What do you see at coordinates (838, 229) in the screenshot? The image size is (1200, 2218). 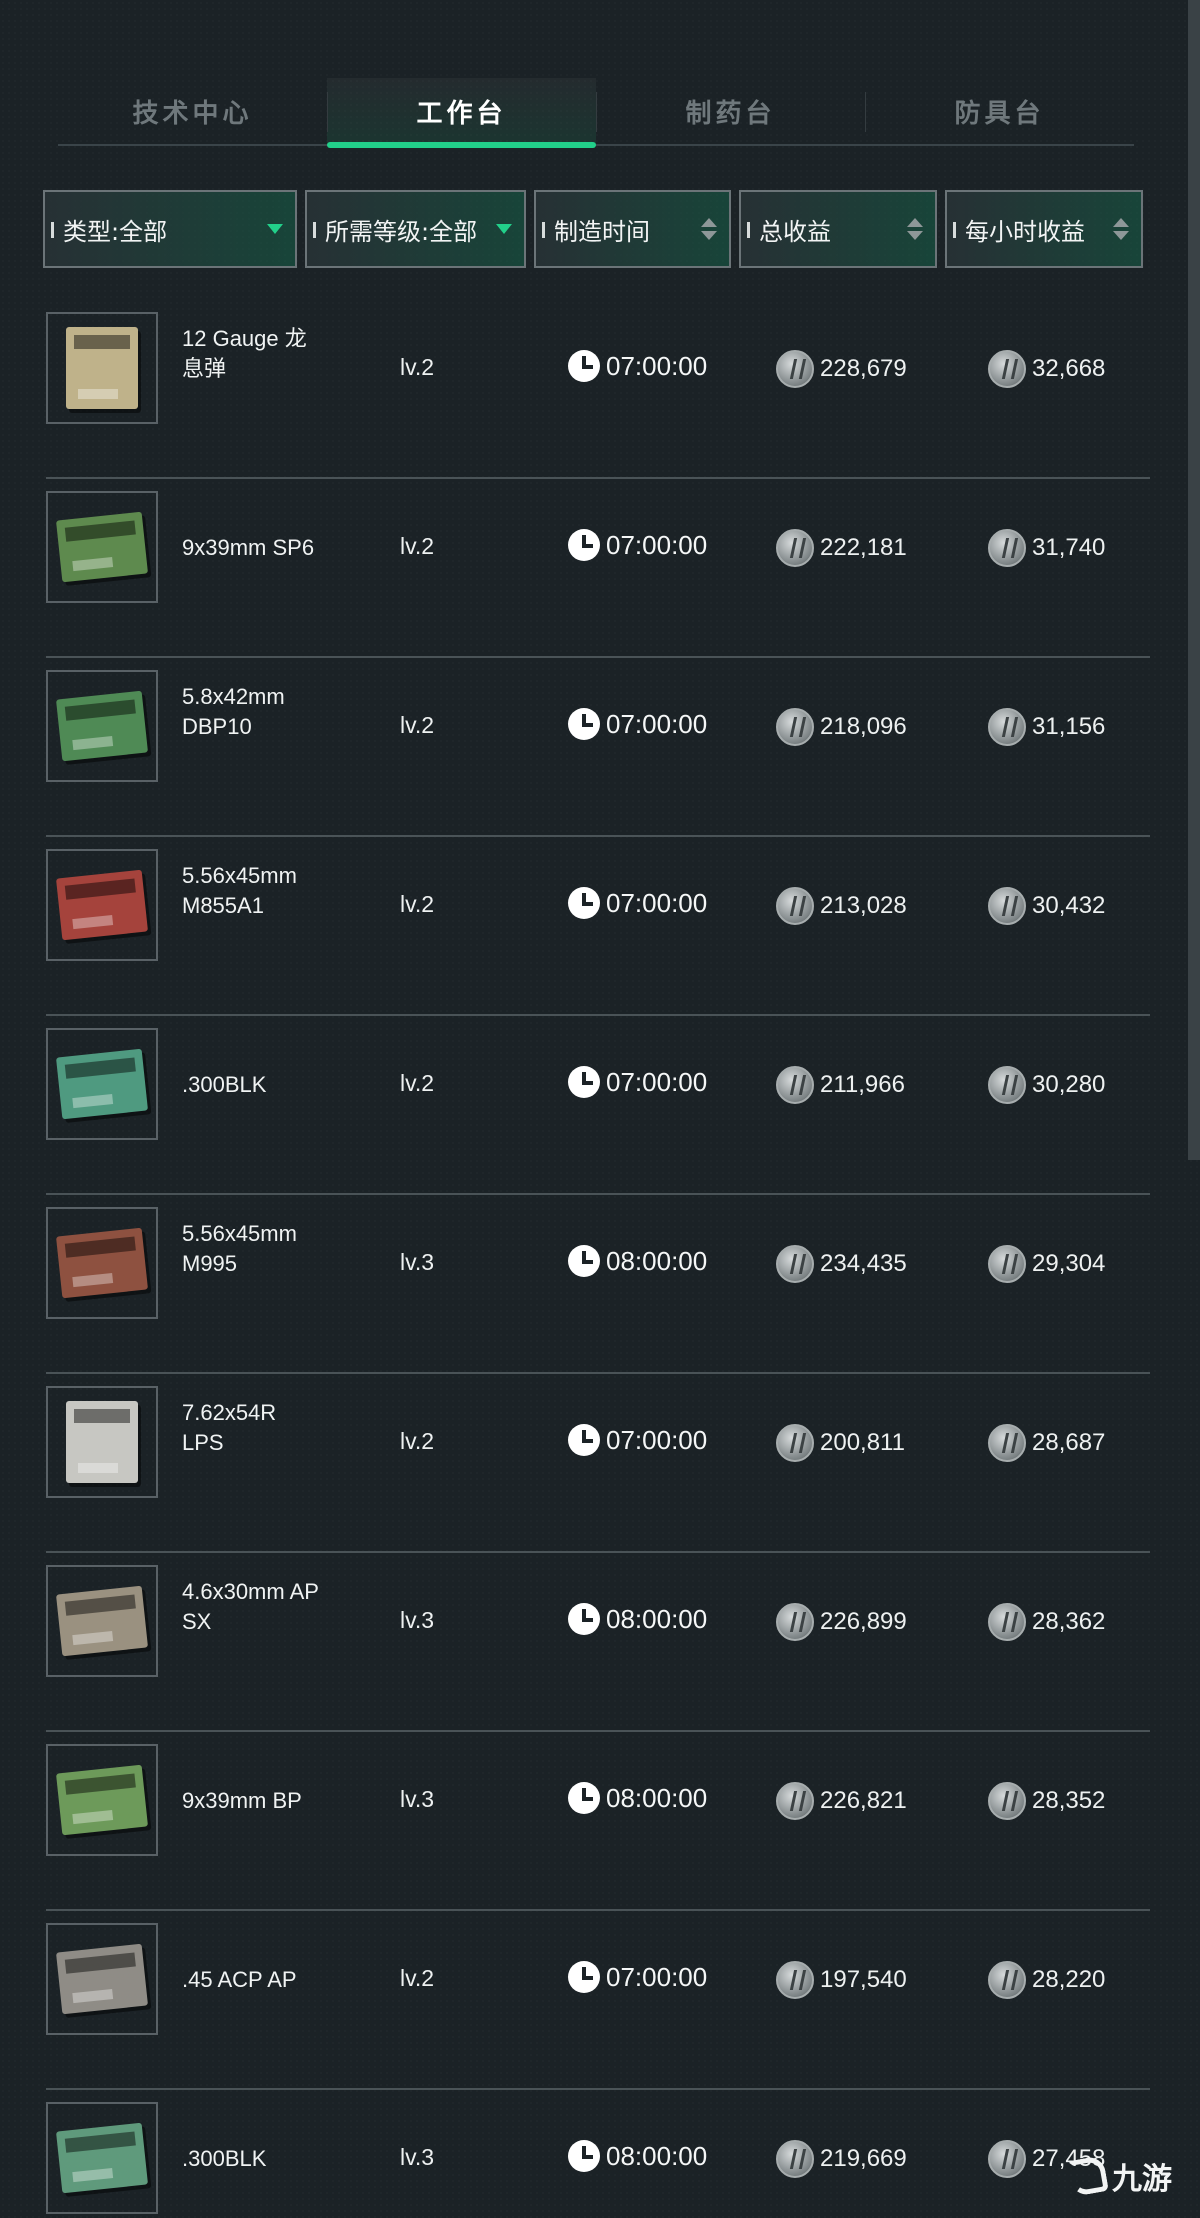 I see `sort-total-button: 总收益` at bounding box center [838, 229].